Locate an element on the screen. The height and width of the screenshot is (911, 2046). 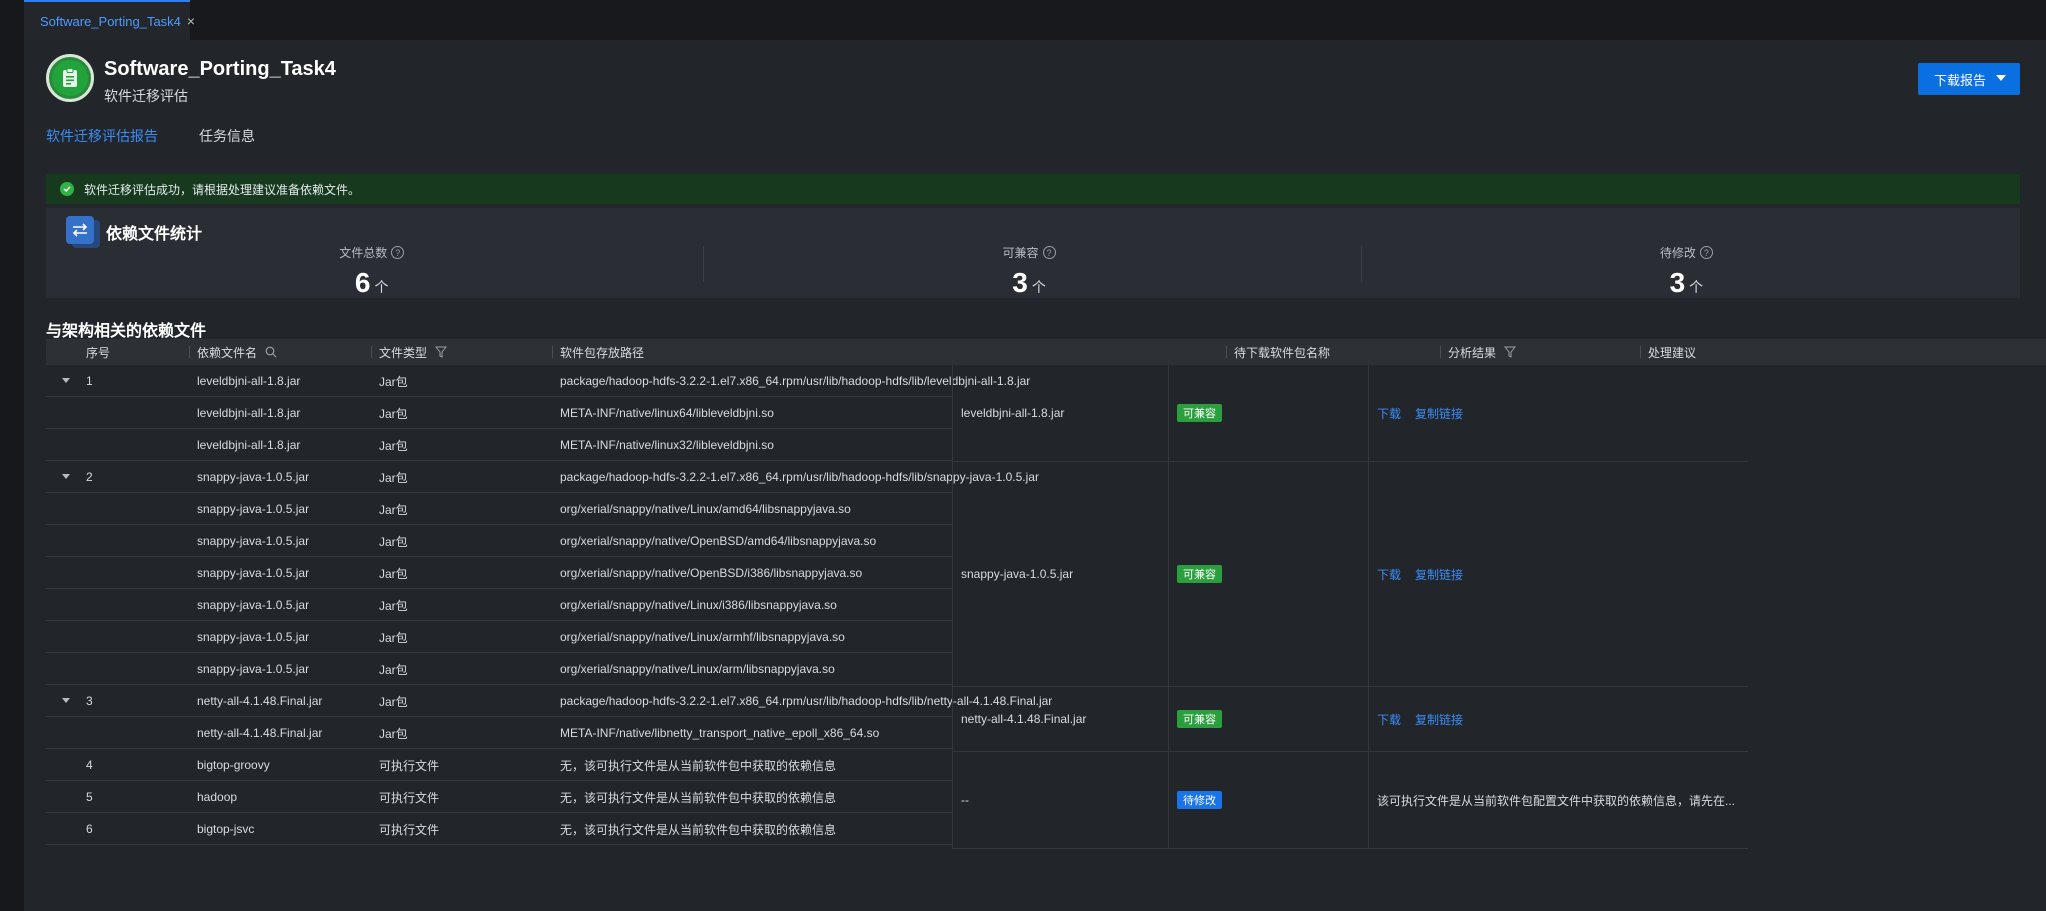
stat-value: 6 is located at coordinates (362, 282).